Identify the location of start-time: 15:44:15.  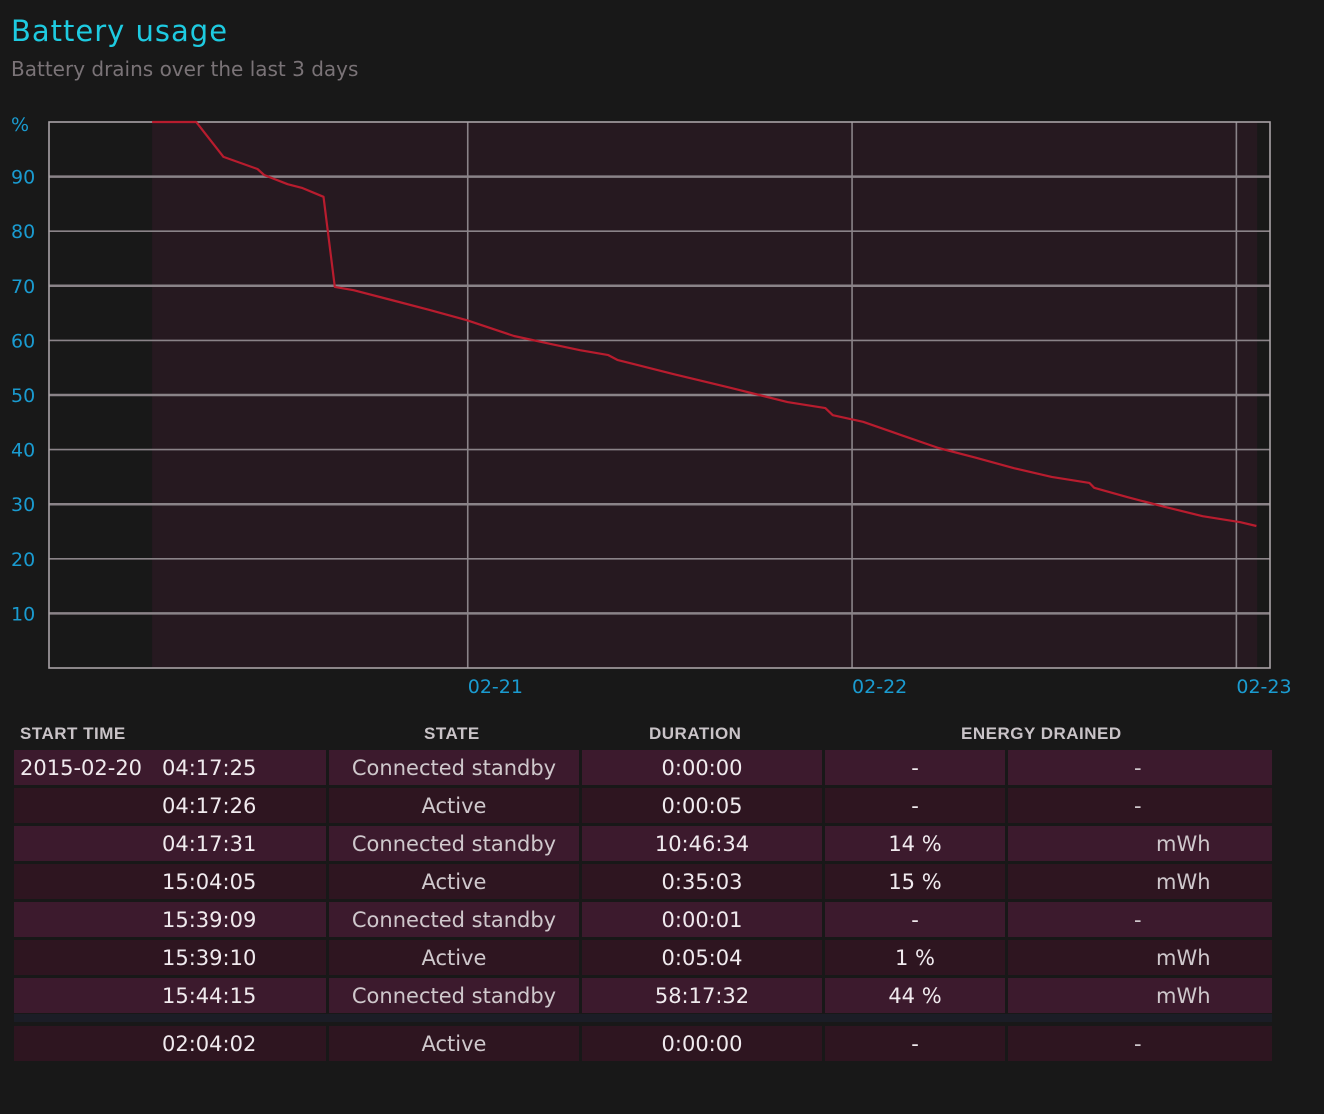
(209, 996).